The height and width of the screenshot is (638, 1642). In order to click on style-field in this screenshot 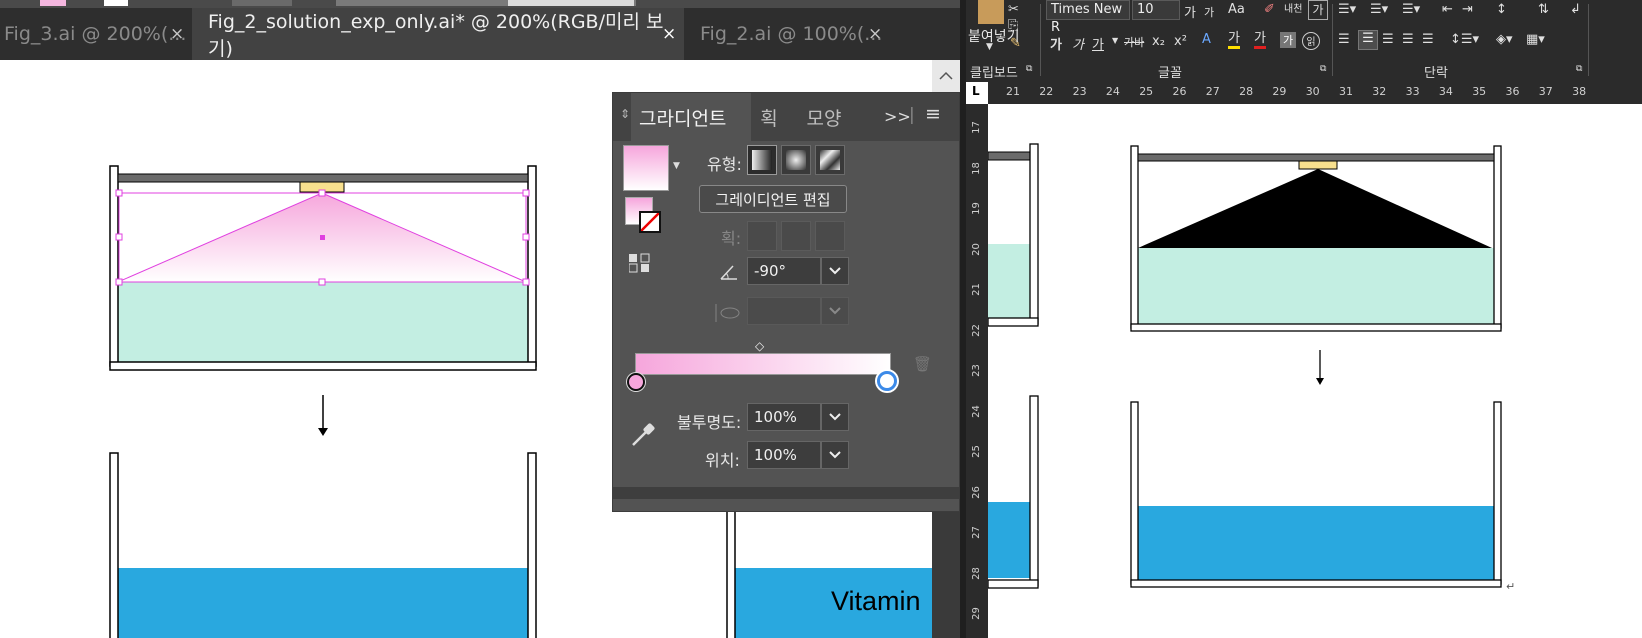, I will do `click(571, 3)`.